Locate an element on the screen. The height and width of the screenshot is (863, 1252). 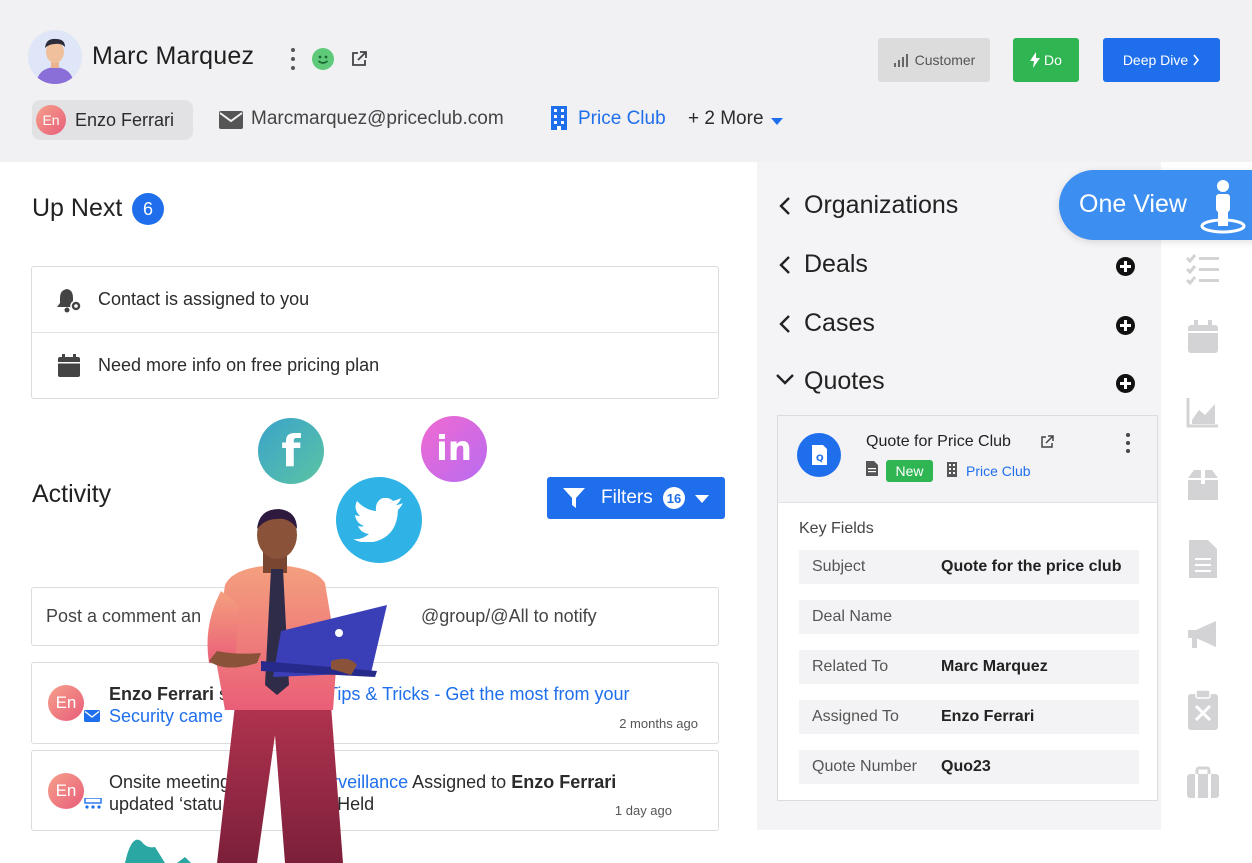
key-field-row: Related To Marc Marquez is located at coordinates (969, 667).